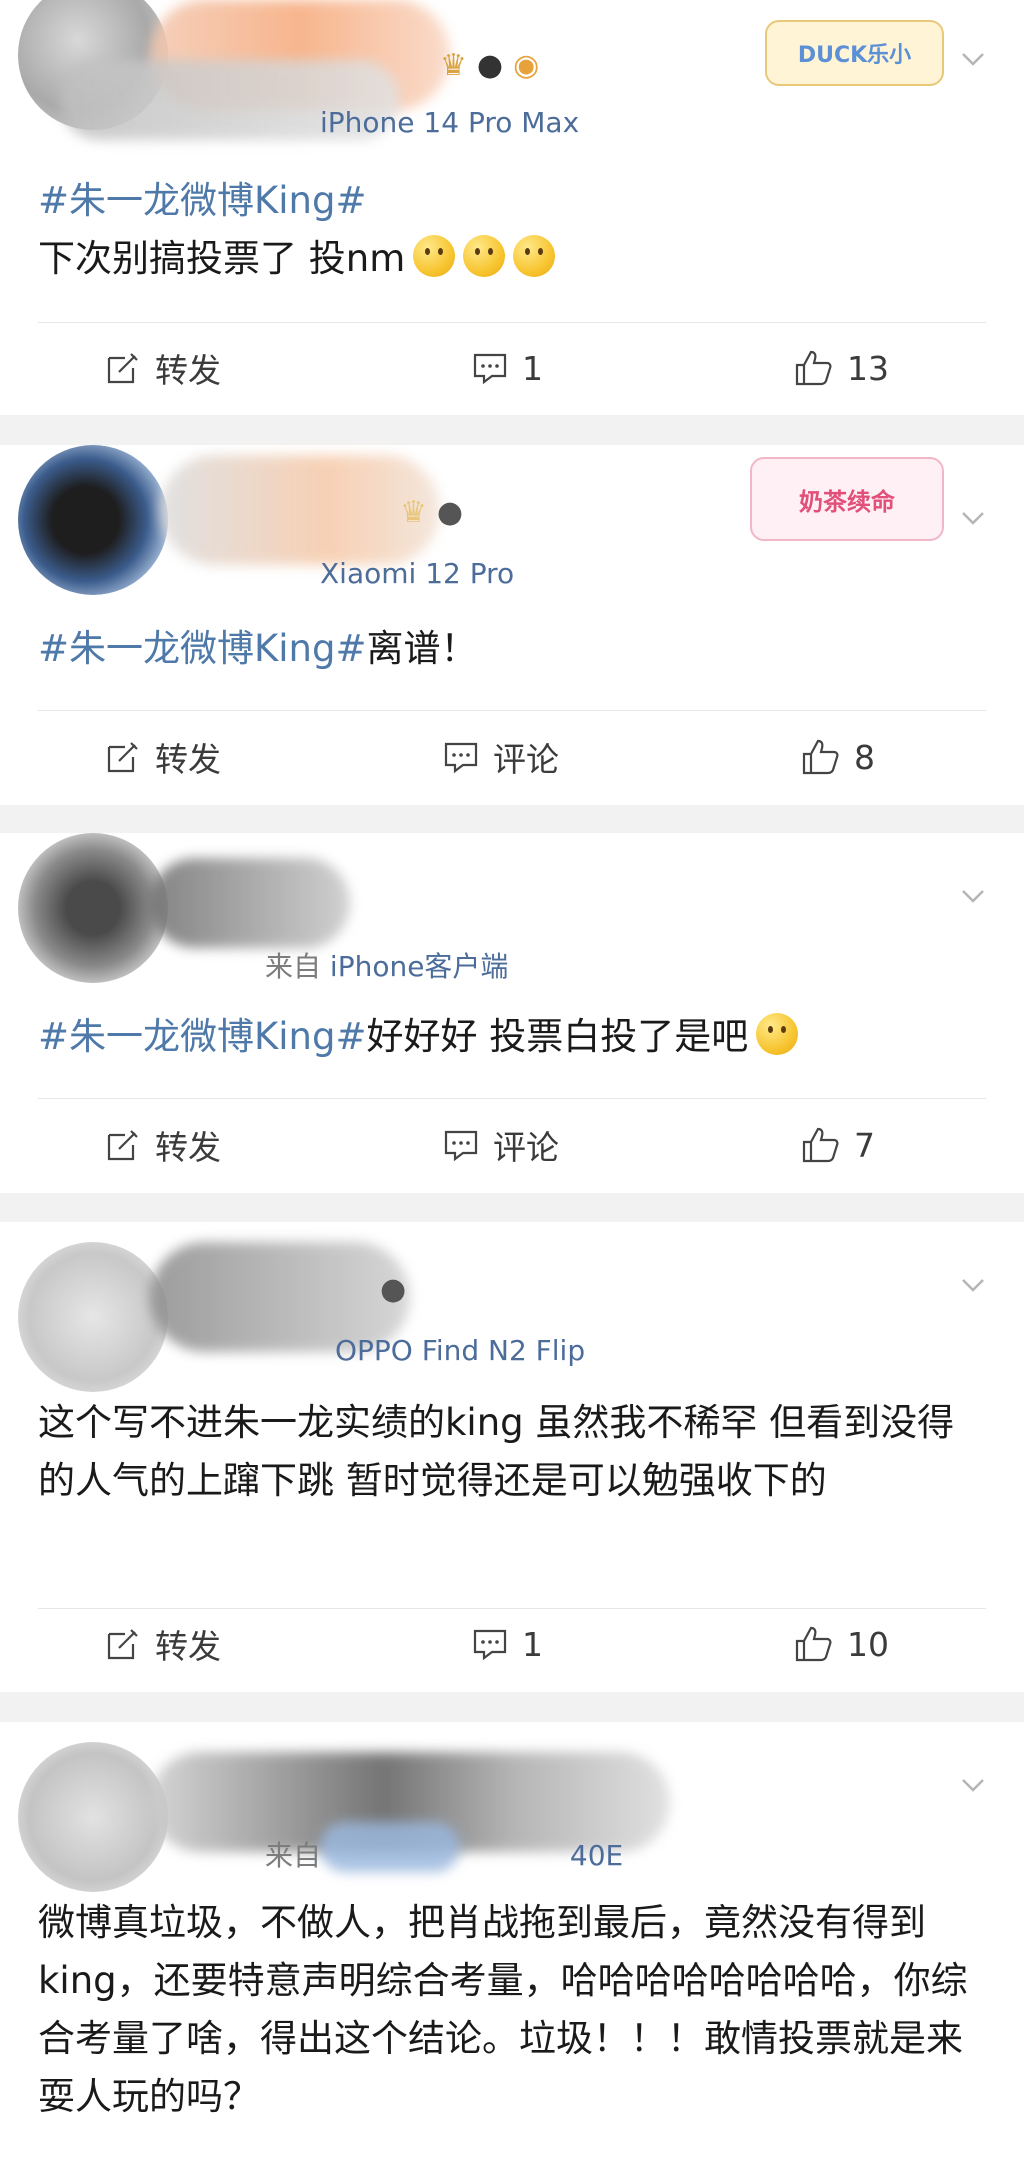  I want to click on like-button: 7, so click(837, 1145).